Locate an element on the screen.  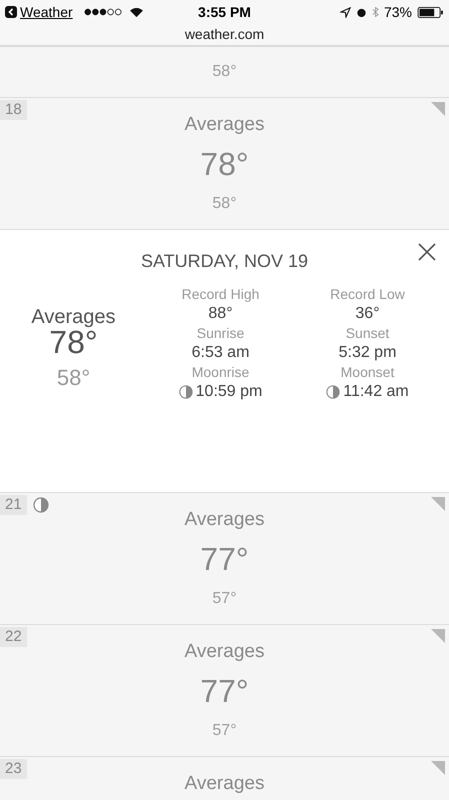
battery-icon is located at coordinates (430, 12).